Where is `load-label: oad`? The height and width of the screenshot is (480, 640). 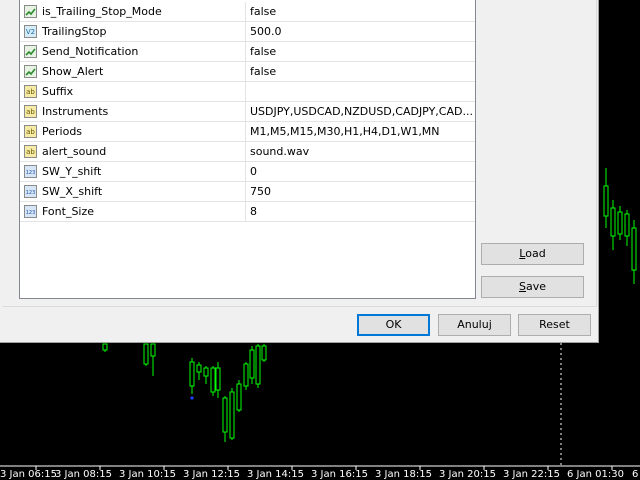
load-label: oad is located at coordinates (535, 253).